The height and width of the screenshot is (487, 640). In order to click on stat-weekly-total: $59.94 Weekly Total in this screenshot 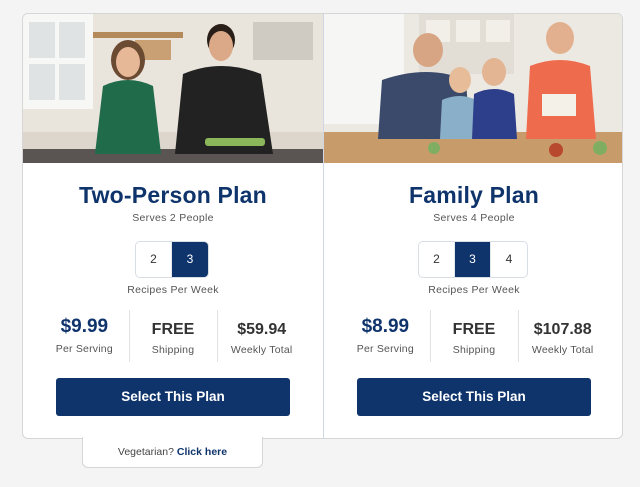, I will do `click(261, 336)`.